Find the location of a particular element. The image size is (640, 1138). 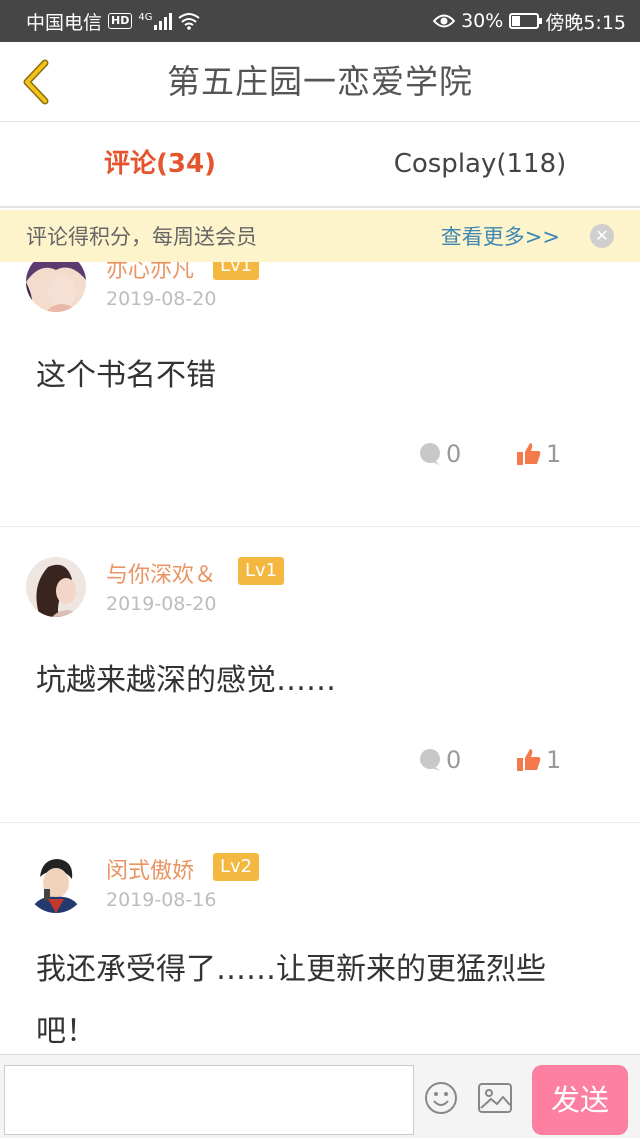

clock: 傍晚5:15 is located at coordinates (585, 22).